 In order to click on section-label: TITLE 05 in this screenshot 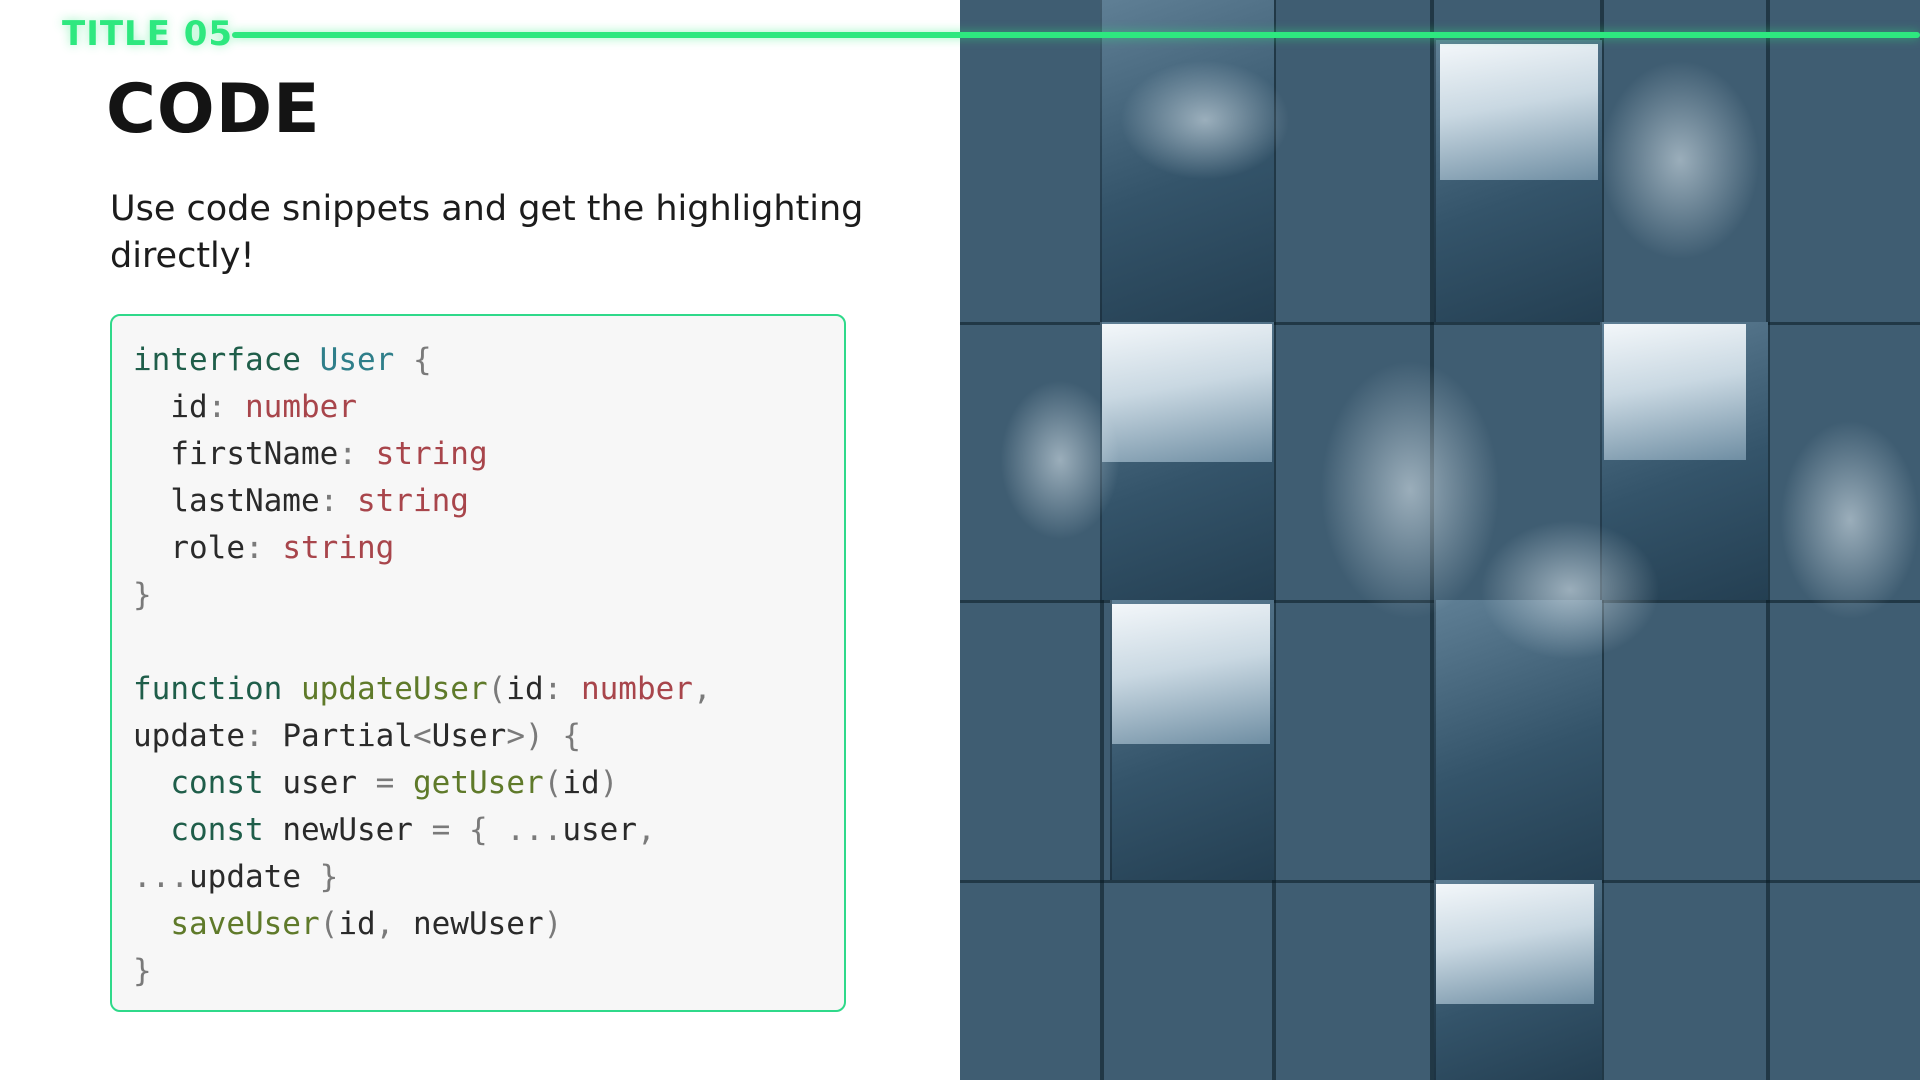, I will do `click(148, 34)`.